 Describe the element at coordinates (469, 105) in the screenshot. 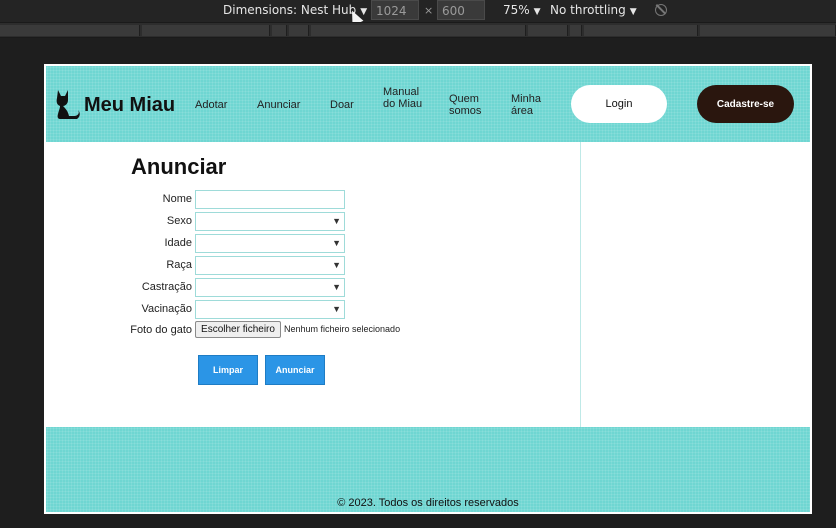

I see `nav-quem-somos: Quem somos` at that location.